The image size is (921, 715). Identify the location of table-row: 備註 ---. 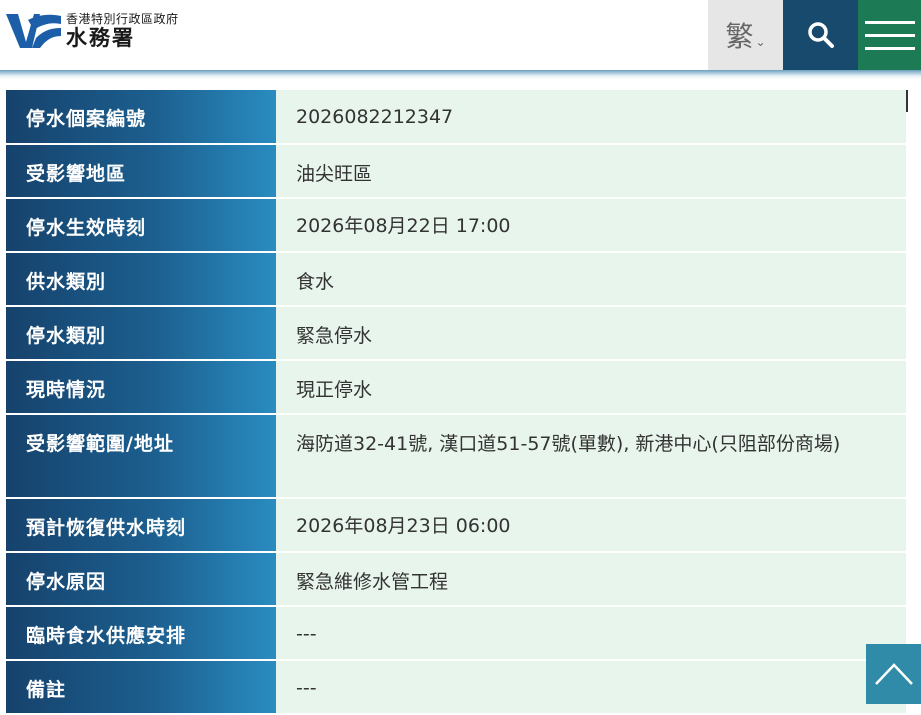
(456, 687).